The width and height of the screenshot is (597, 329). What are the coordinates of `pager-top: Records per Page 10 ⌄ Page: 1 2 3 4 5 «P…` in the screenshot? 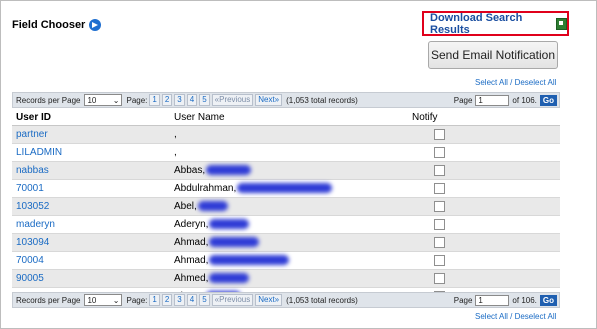 It's located at (286, 100).